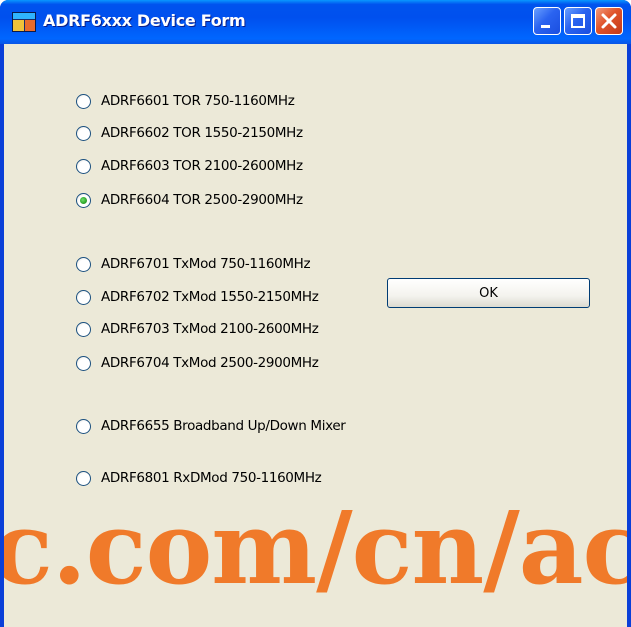 This screenshot has width=631, height=627. I want to click on radio-adrf6603: ADRF6603 TOR 2100-2600MHz, so click(189, 166).